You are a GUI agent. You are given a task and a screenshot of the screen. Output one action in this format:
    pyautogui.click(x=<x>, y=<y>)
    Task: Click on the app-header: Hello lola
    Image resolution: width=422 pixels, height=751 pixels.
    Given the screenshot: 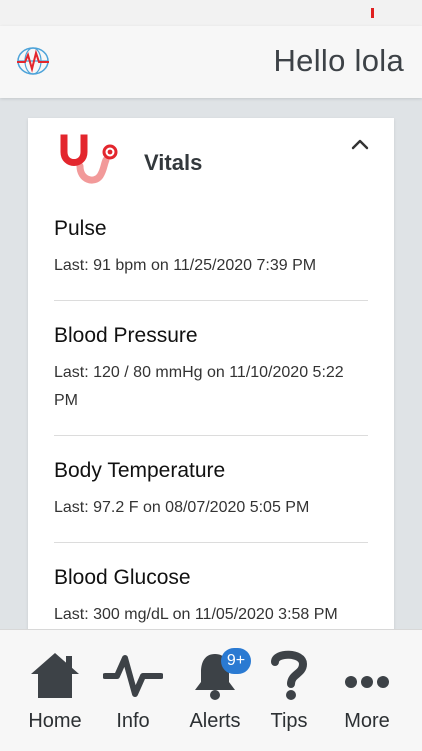 What is the action you would take?
    pyautogui.click(x=211, y=62)
    